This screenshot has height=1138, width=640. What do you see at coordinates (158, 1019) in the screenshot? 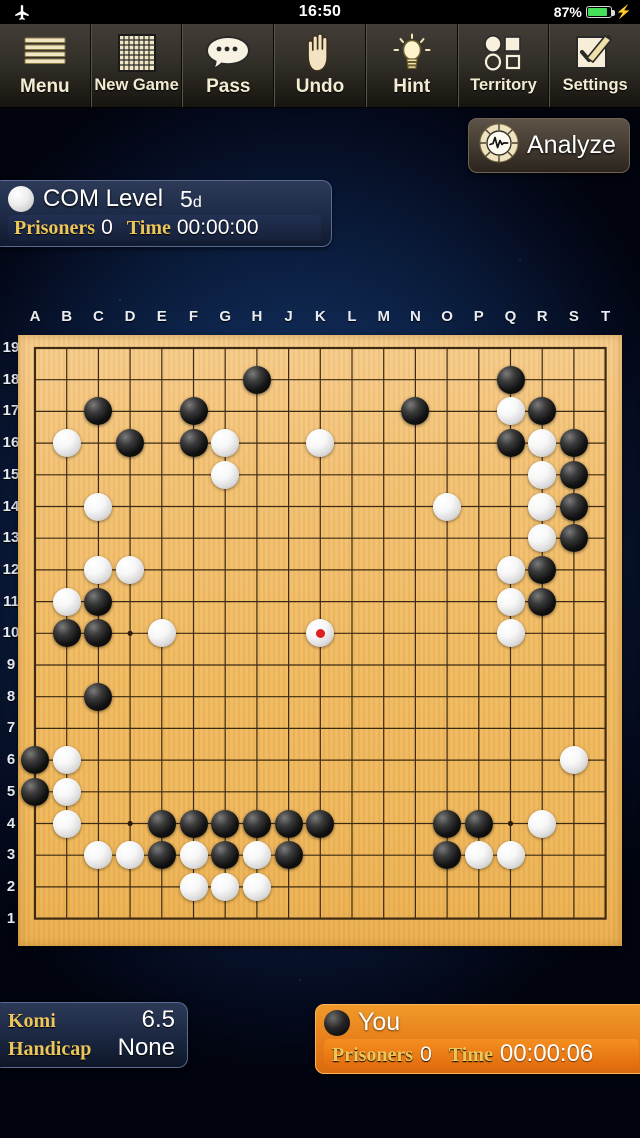
I see `komi-value: 6.5` at bounding box center [158, 1019].